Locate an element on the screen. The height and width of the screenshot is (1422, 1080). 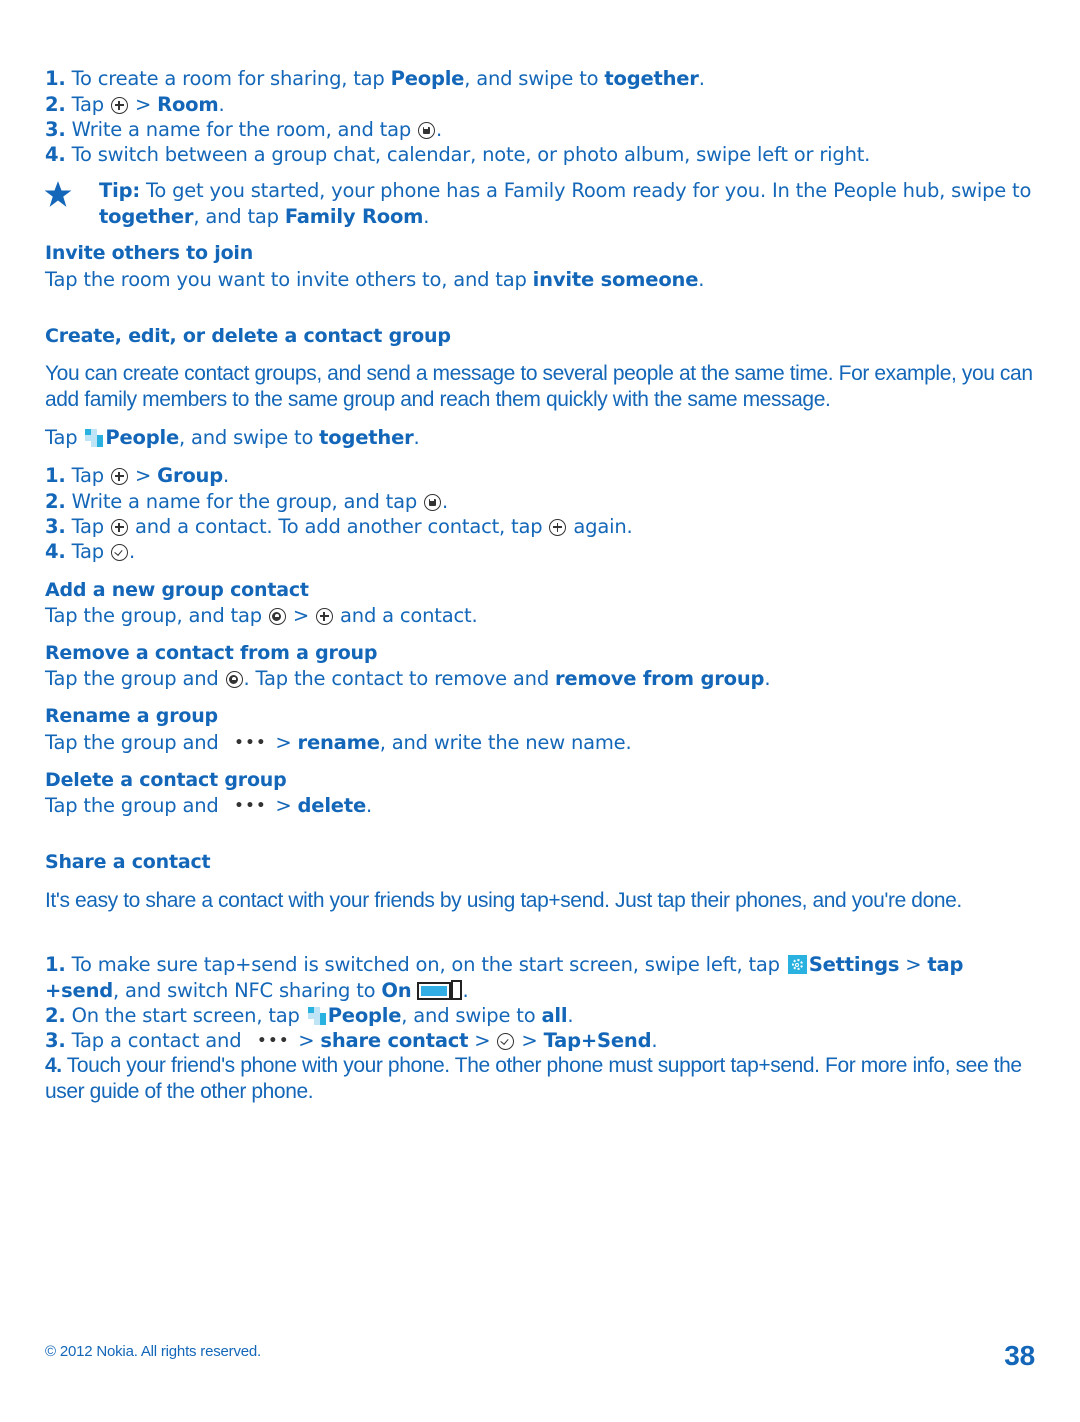
group-keyword: Group is located at coordinates (190, 475).